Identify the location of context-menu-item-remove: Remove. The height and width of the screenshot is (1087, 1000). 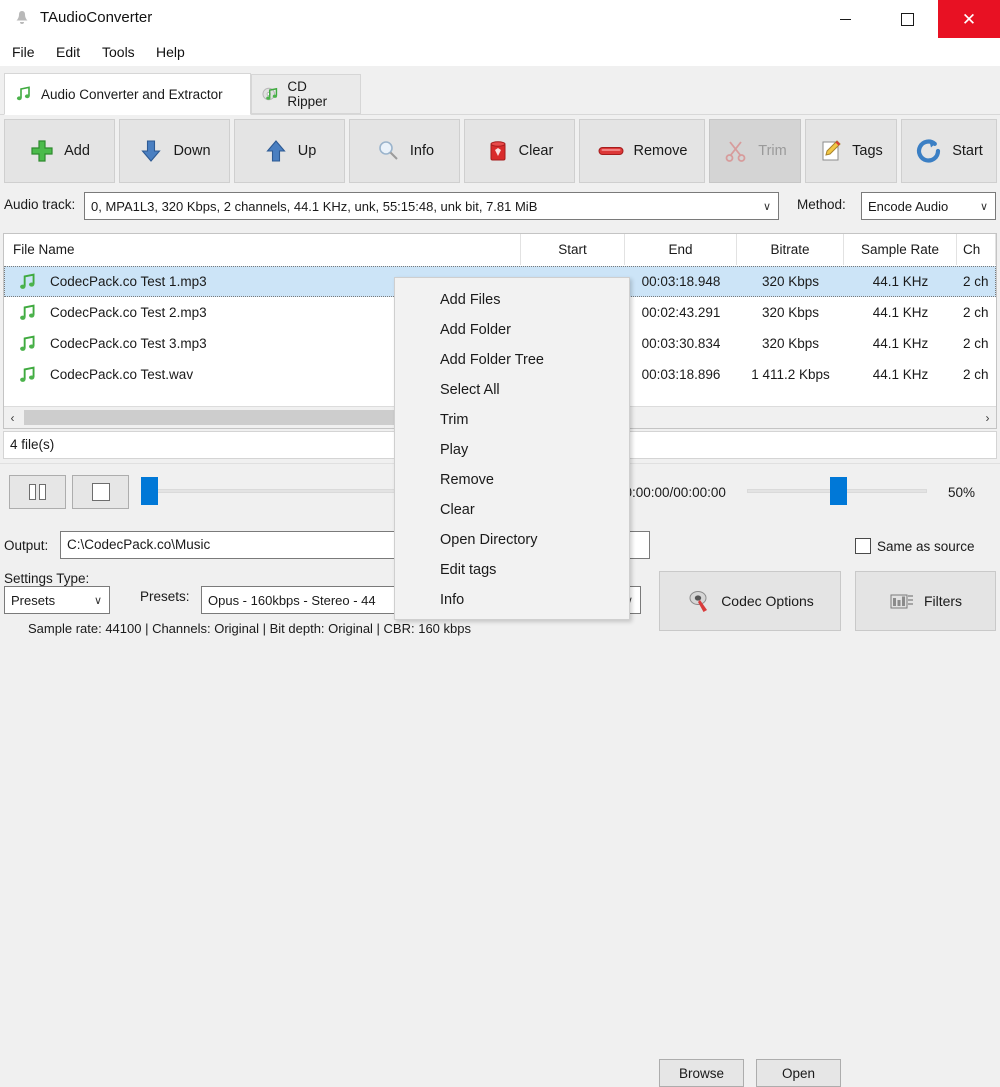
(513, 480).